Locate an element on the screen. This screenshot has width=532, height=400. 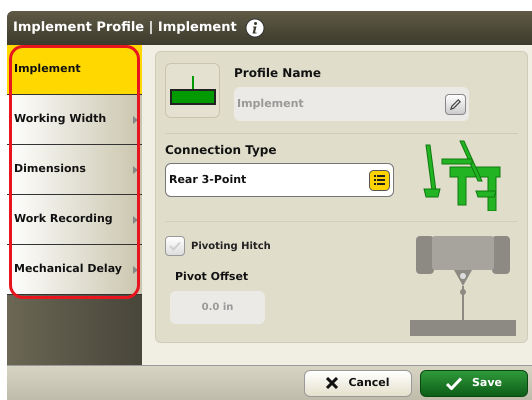
info-icon is located at coordinates (254, 28).